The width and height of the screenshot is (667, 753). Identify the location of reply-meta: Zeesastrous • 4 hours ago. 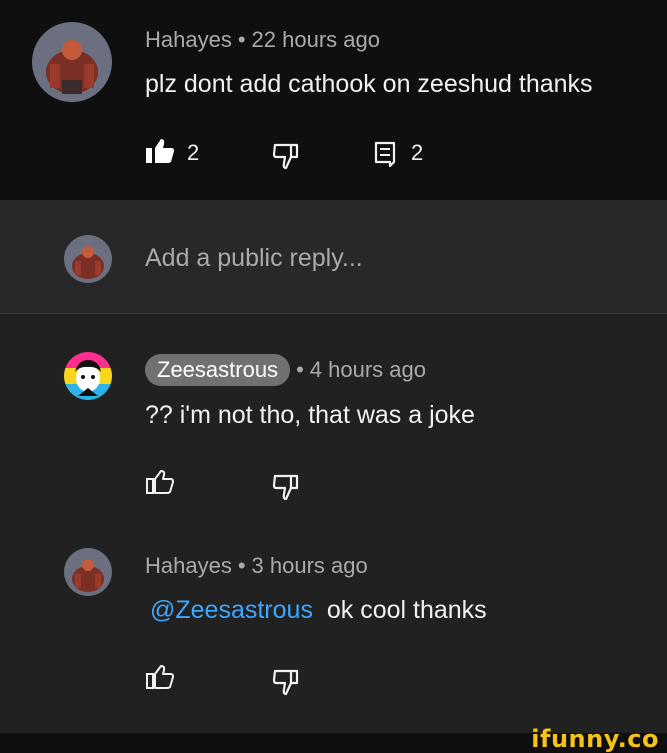
(285, 370).